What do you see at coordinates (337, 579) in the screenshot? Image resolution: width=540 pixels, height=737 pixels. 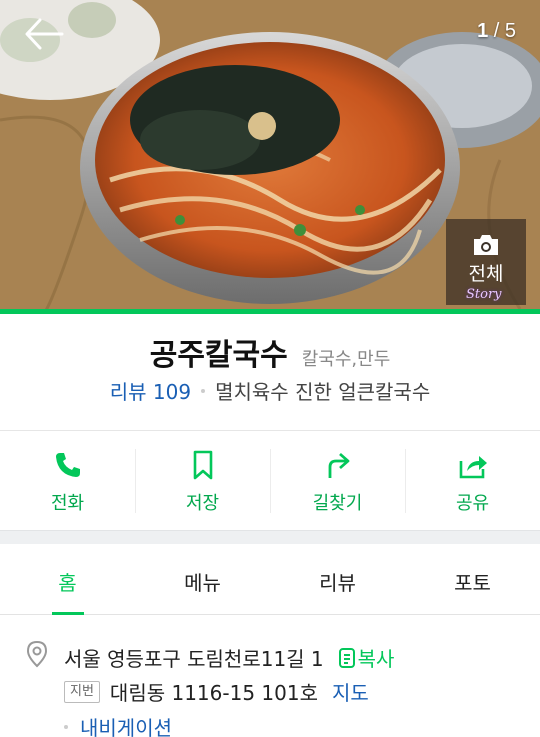 I see `tab-reviews: 리뷰` at bounding box center [337, 579].